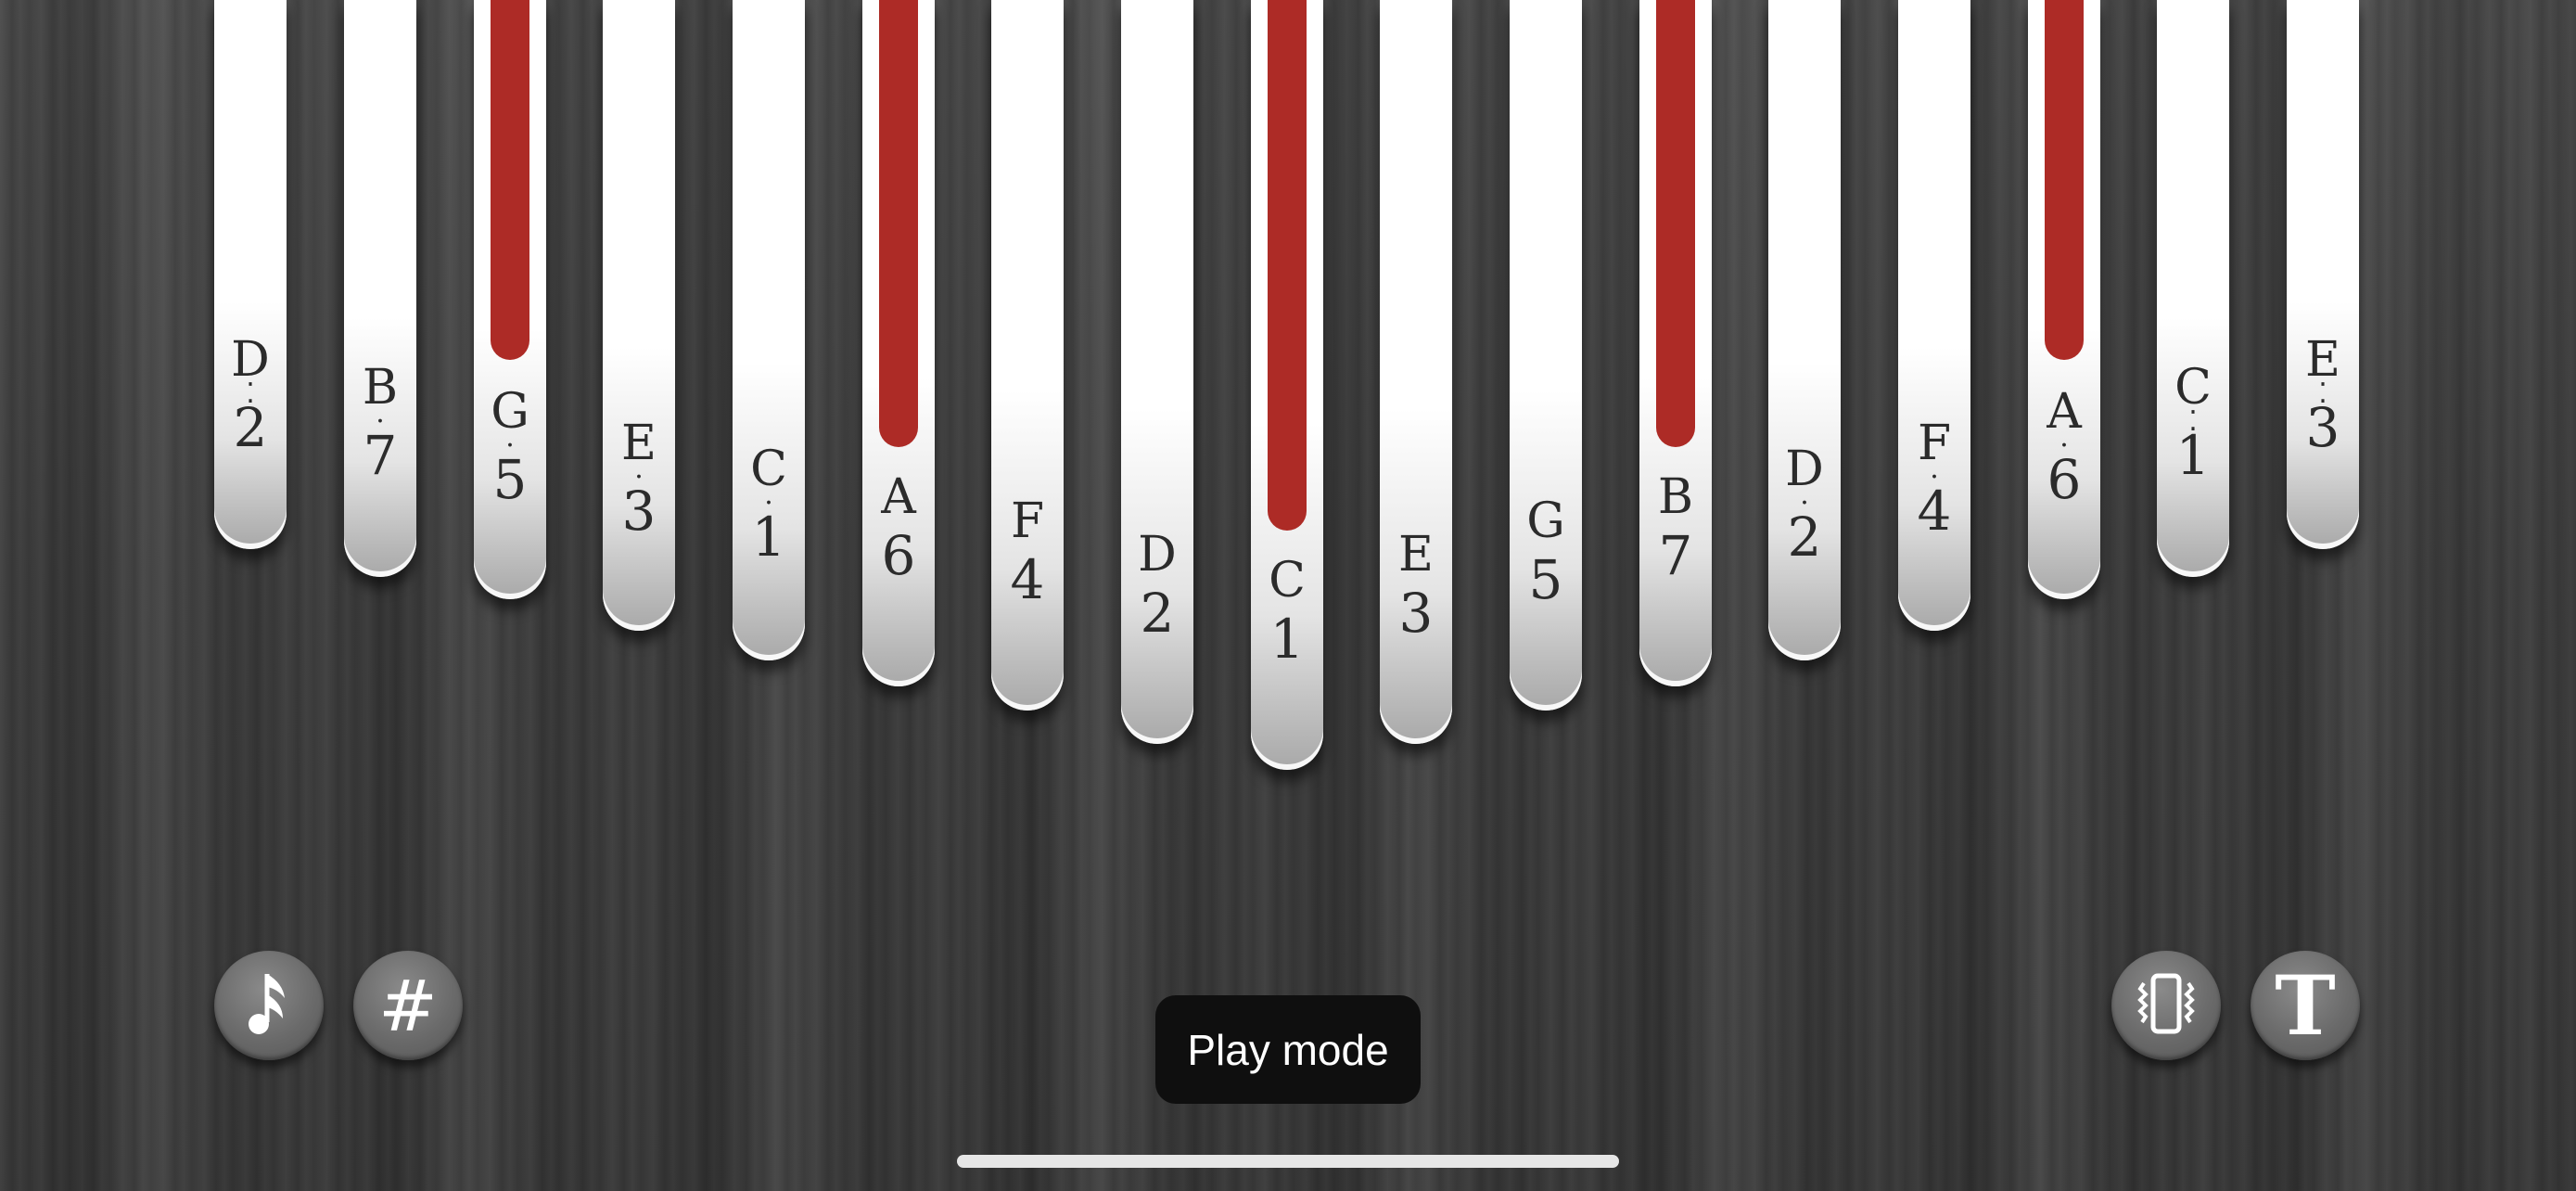  I want to click on music-note-icon, so click(268, 1006).